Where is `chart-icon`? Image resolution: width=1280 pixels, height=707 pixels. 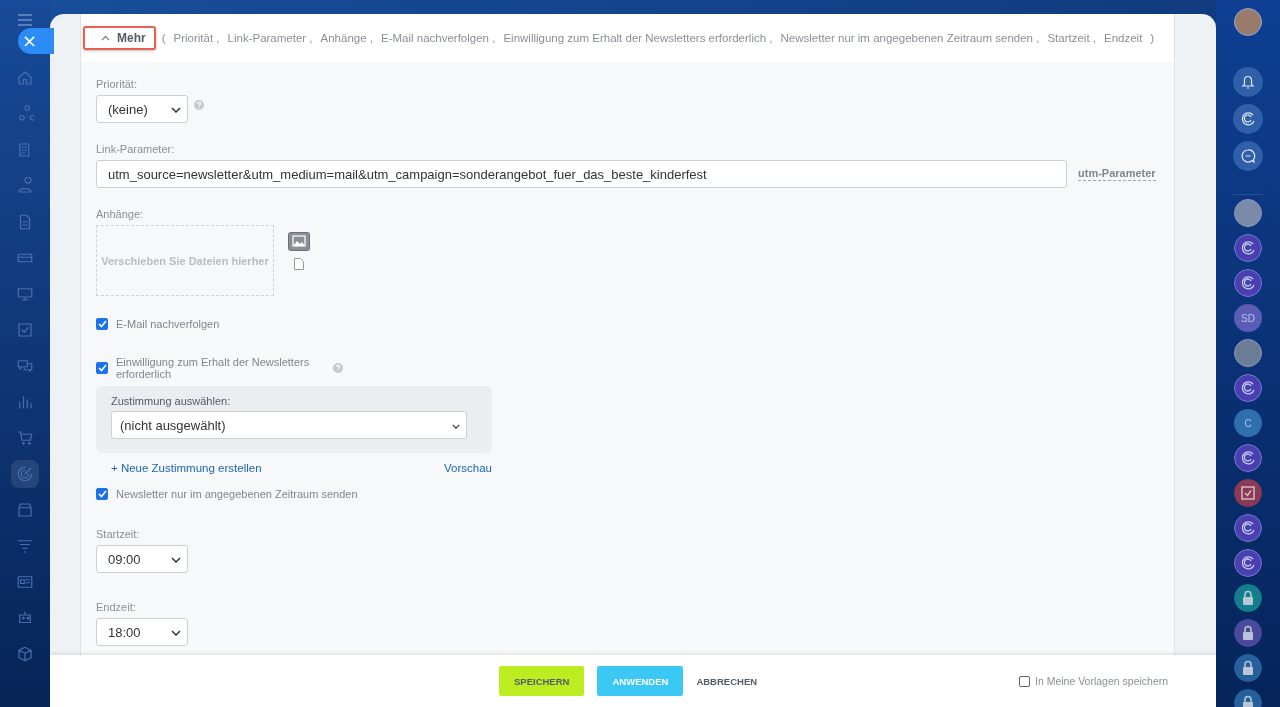 chart-icon is located at coordinates (25, 402).